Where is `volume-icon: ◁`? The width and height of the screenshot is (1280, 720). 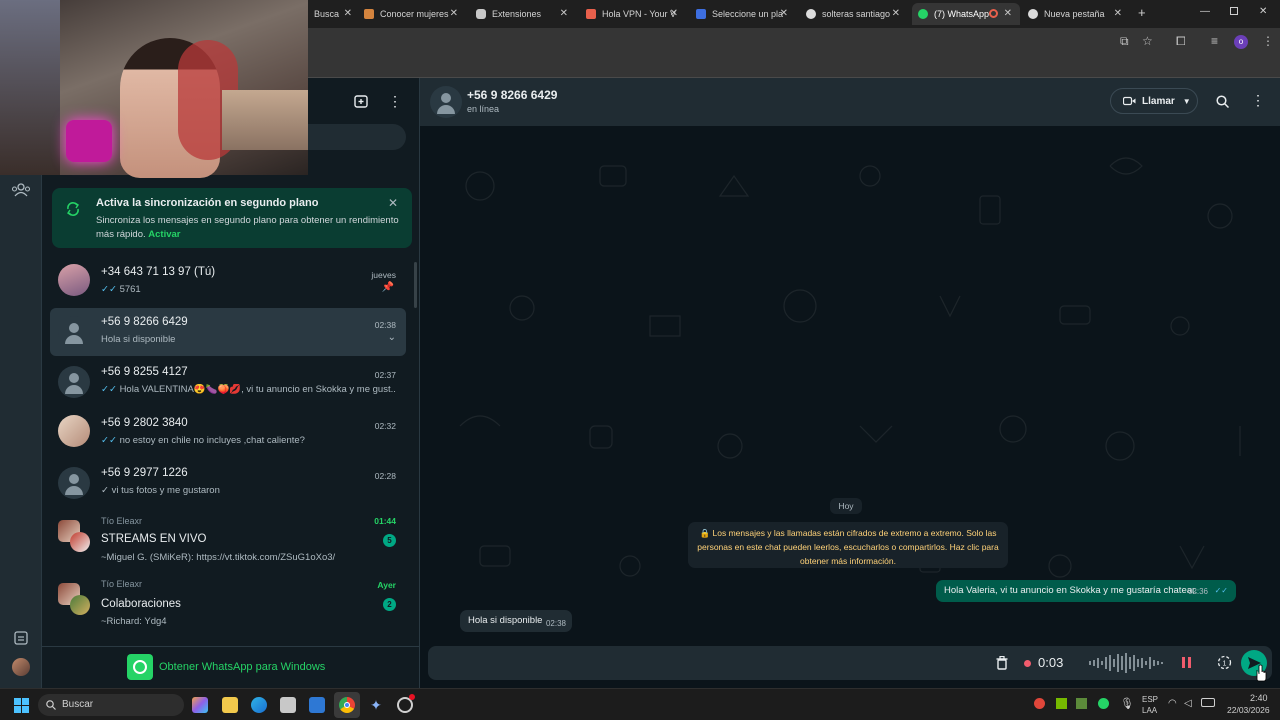
volume-icon: ◁ is located at coordinates (1188, 703).